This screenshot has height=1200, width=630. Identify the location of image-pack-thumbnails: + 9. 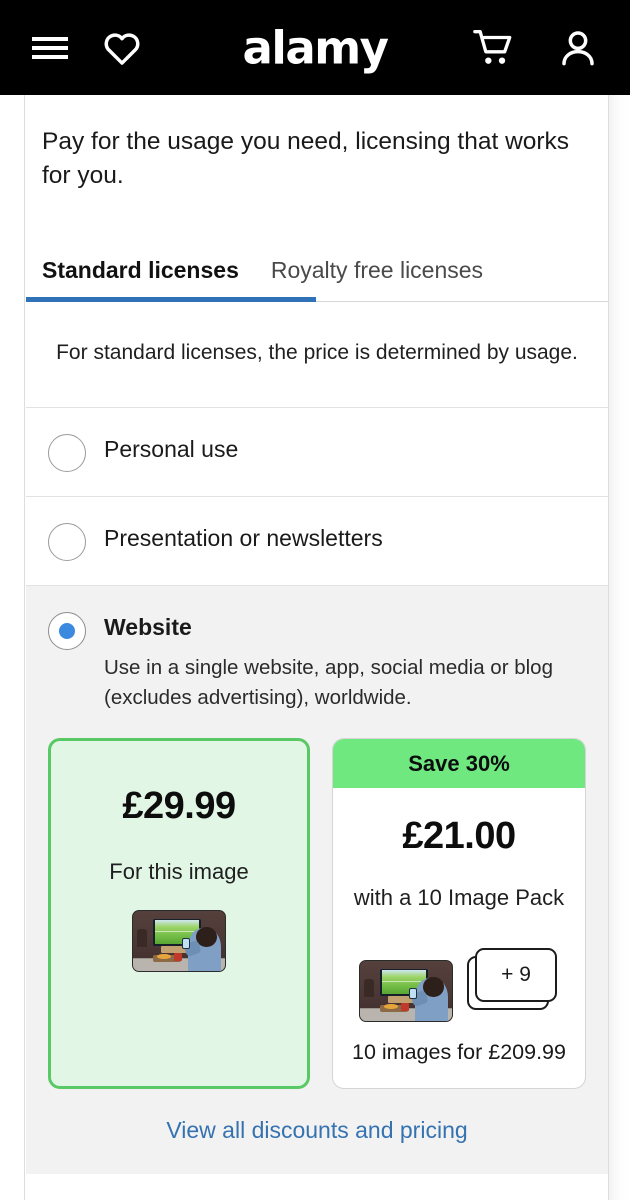
(459, 979).